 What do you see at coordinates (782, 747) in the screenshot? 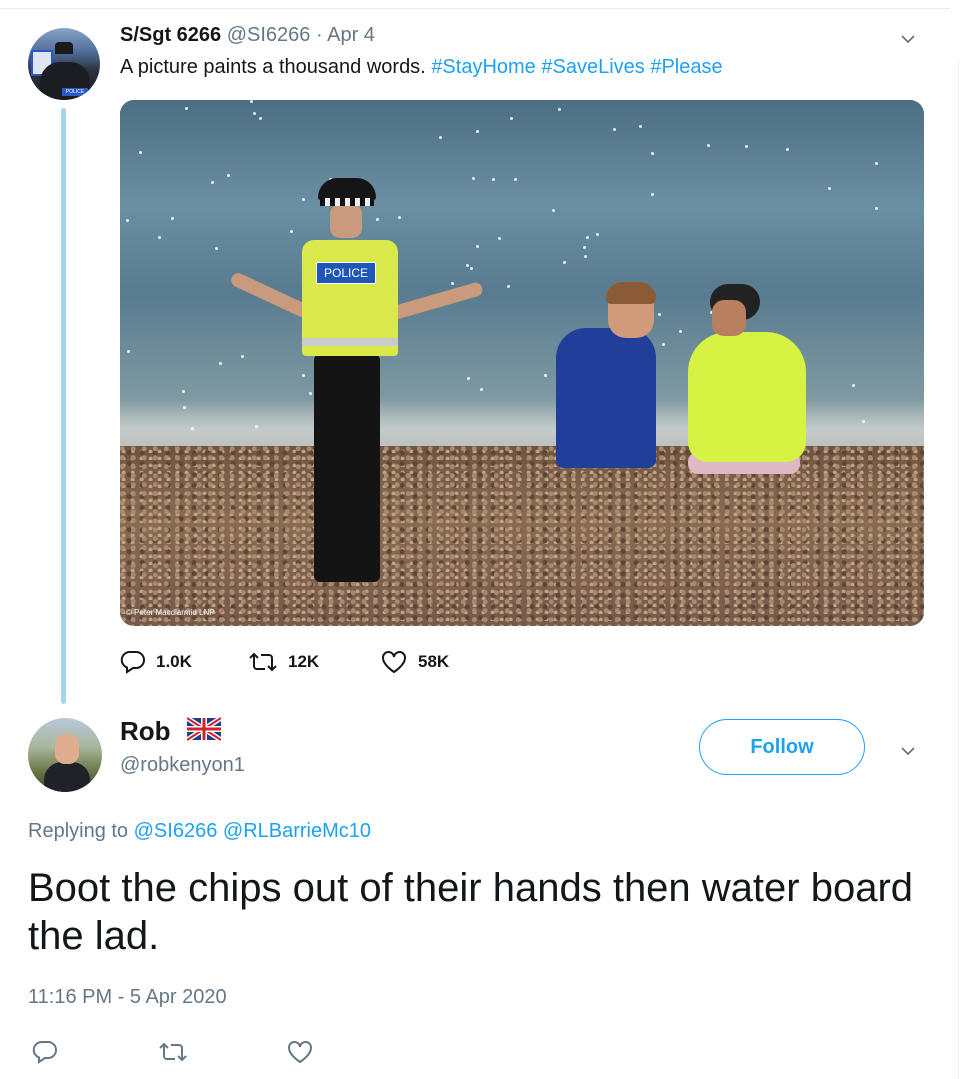
I see `follow-button: Follow` at bounding box center [782, 747].